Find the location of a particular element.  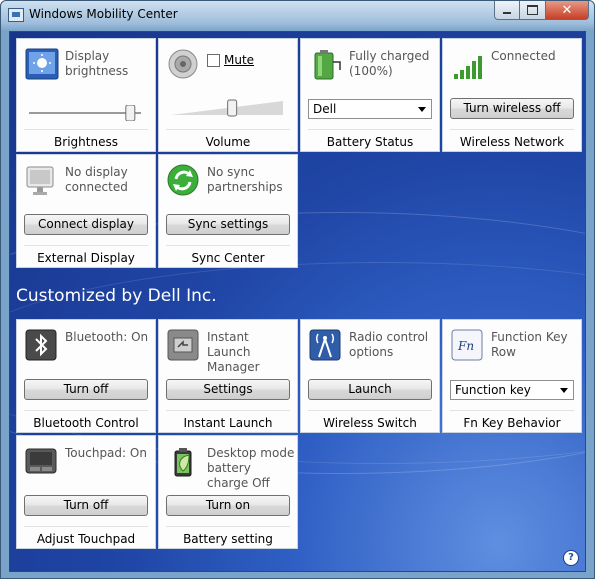

bluetooth-turn-off-button: Turn off is located at coordinates (86, 389).